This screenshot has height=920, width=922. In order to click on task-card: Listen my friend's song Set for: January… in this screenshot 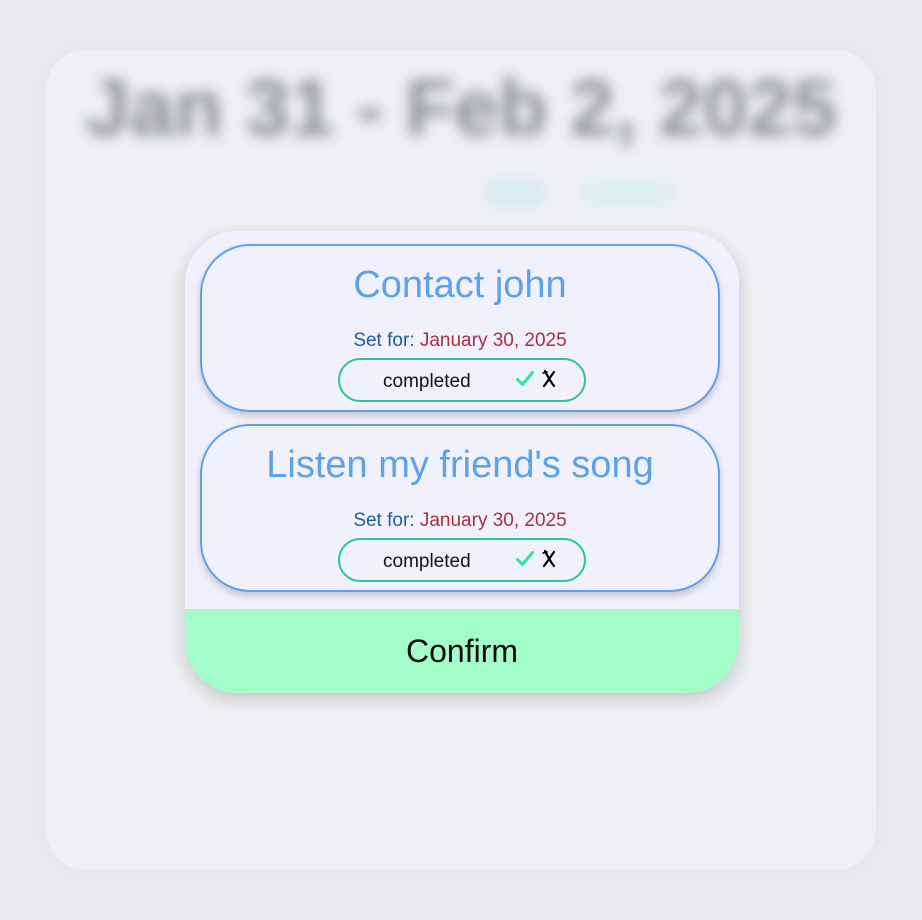, I will do `click(460, 508)`.